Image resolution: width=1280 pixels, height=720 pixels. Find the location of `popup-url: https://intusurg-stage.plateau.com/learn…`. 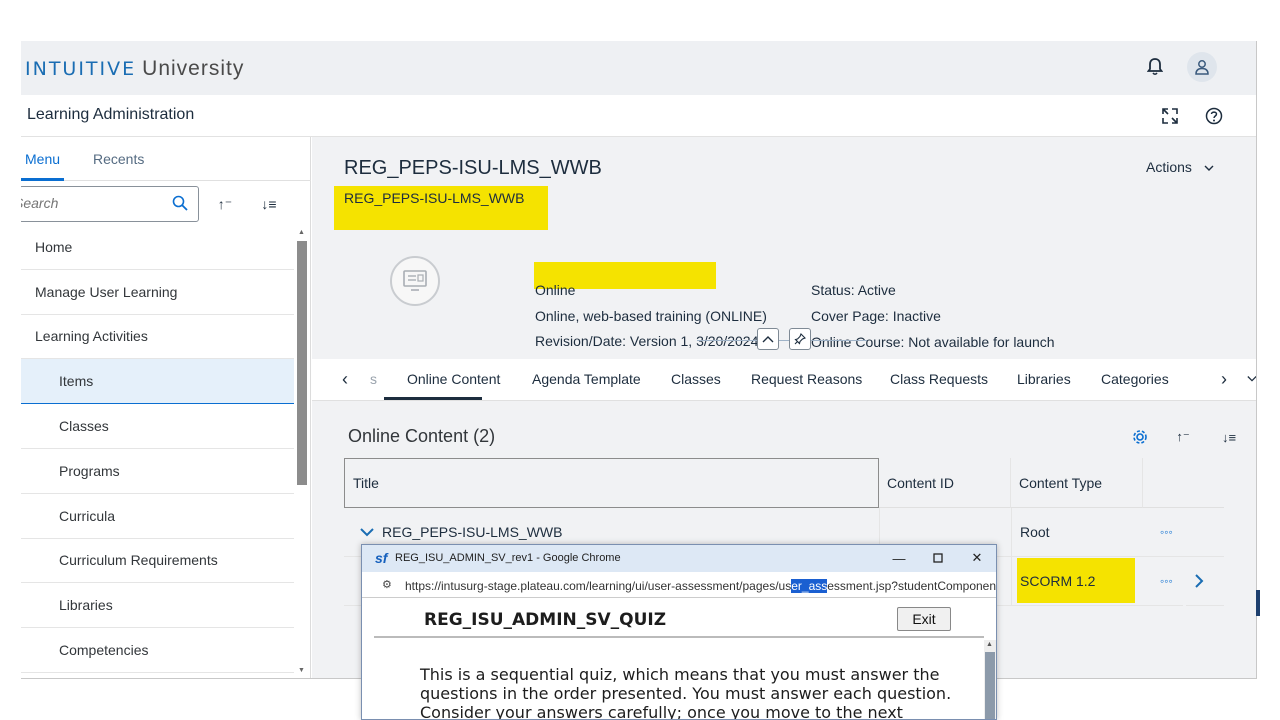

popup-url: https://intusurg-stage.plateau.com/learn… is located at coordinates (700, 586).